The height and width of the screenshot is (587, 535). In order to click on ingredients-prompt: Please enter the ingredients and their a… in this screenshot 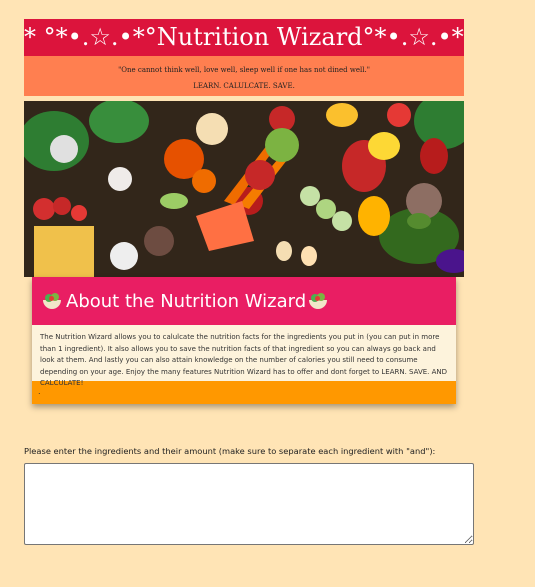, I will do `click(230, 451)`.